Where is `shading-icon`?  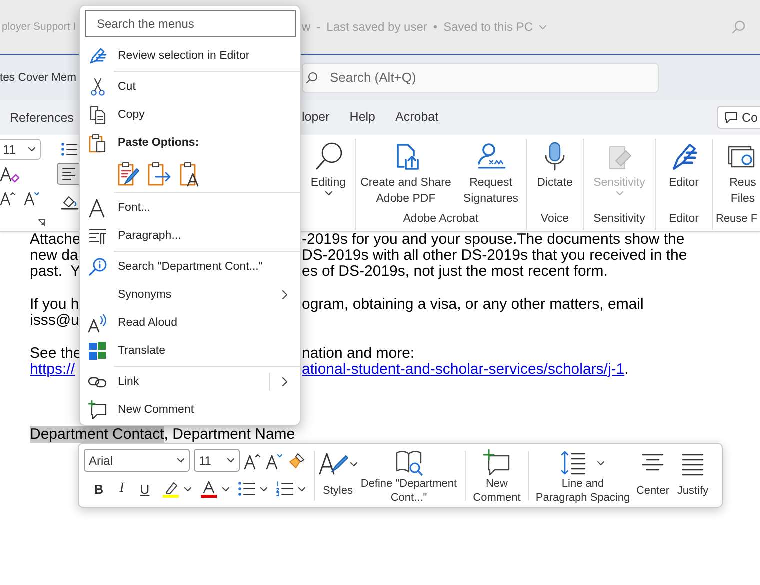 shading-icon is located at coordinates (70, 202).